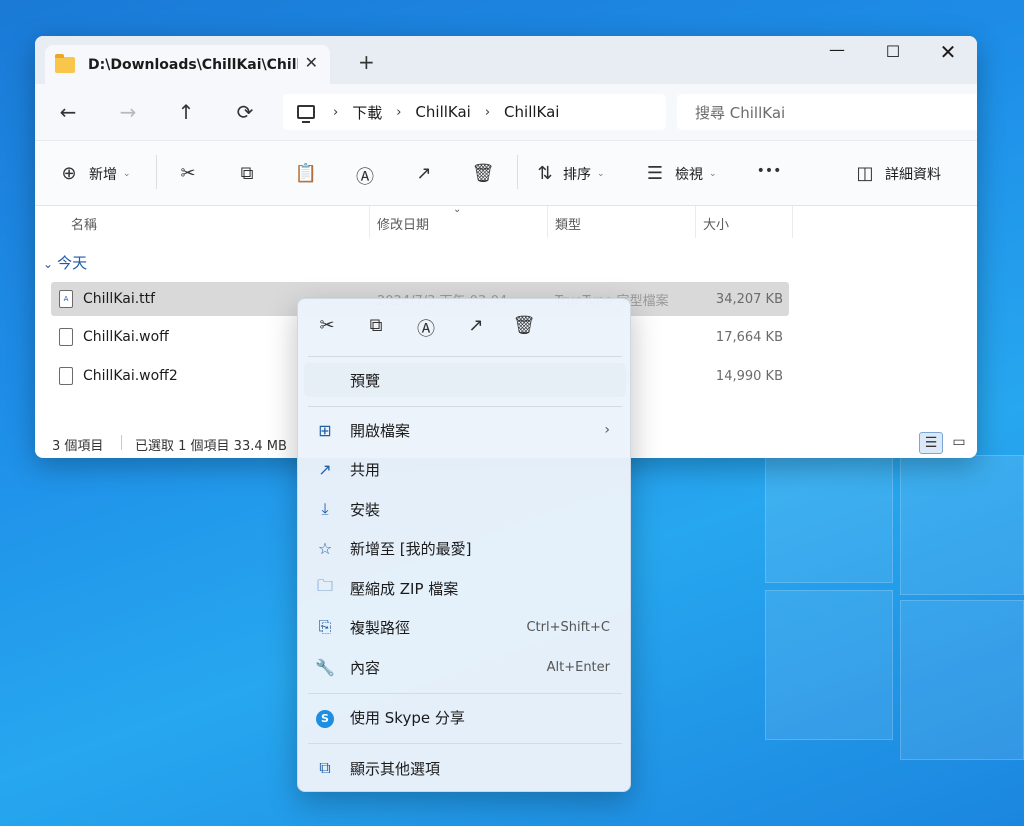 This screenshot has height=826, width=1024. What do you see at coordinates (69, 173) in the screenshot?
I see `plus-circle-icon: ⊕` at bounding box center [69, 173].